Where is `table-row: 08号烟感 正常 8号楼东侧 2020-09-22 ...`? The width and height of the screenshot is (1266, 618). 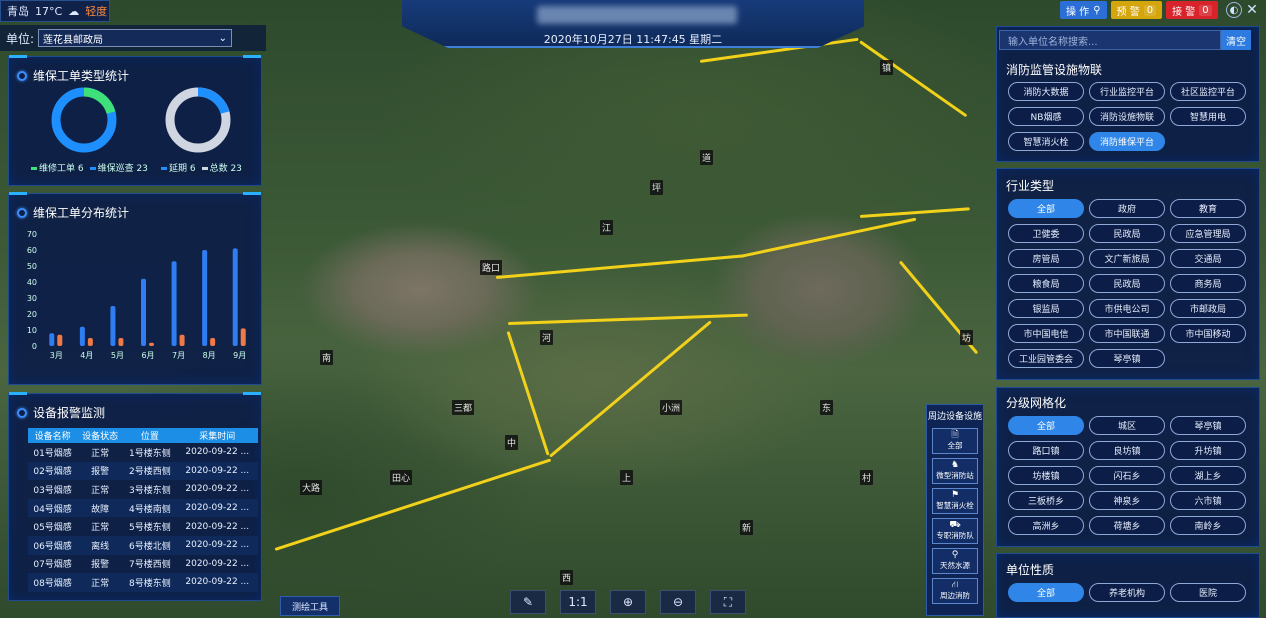 table-row: 08号烟感 正常 8号楼东侧 2020-09-22 ... is located at coordinates (143, 582).